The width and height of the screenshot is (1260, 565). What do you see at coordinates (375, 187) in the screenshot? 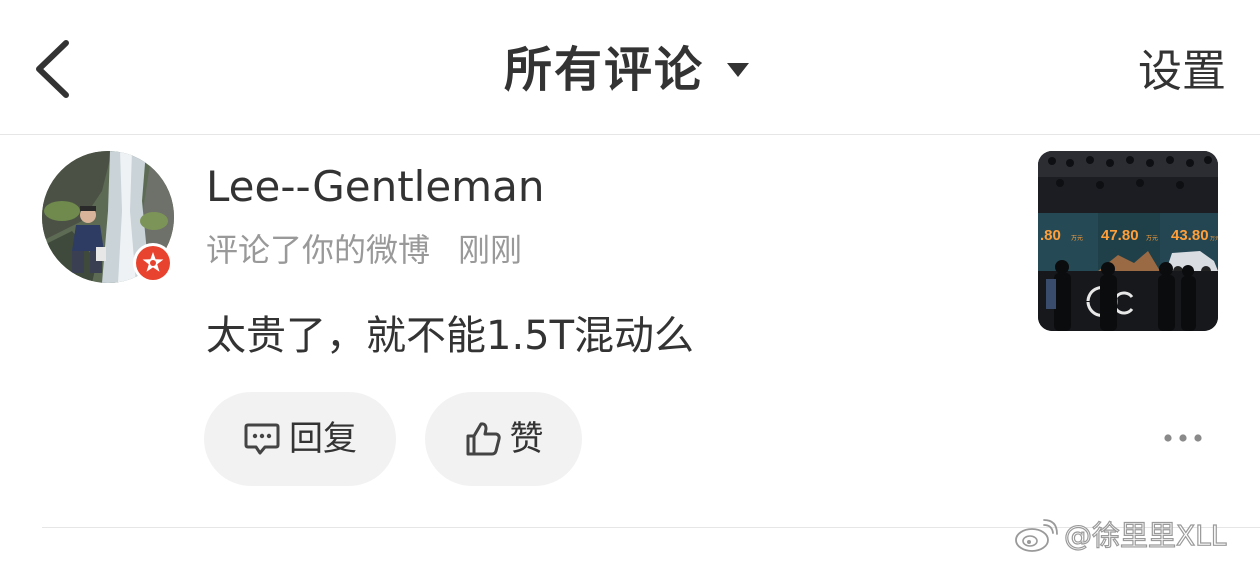
I see `username: Lee--Gentleman` at bounding box center [375, 187].